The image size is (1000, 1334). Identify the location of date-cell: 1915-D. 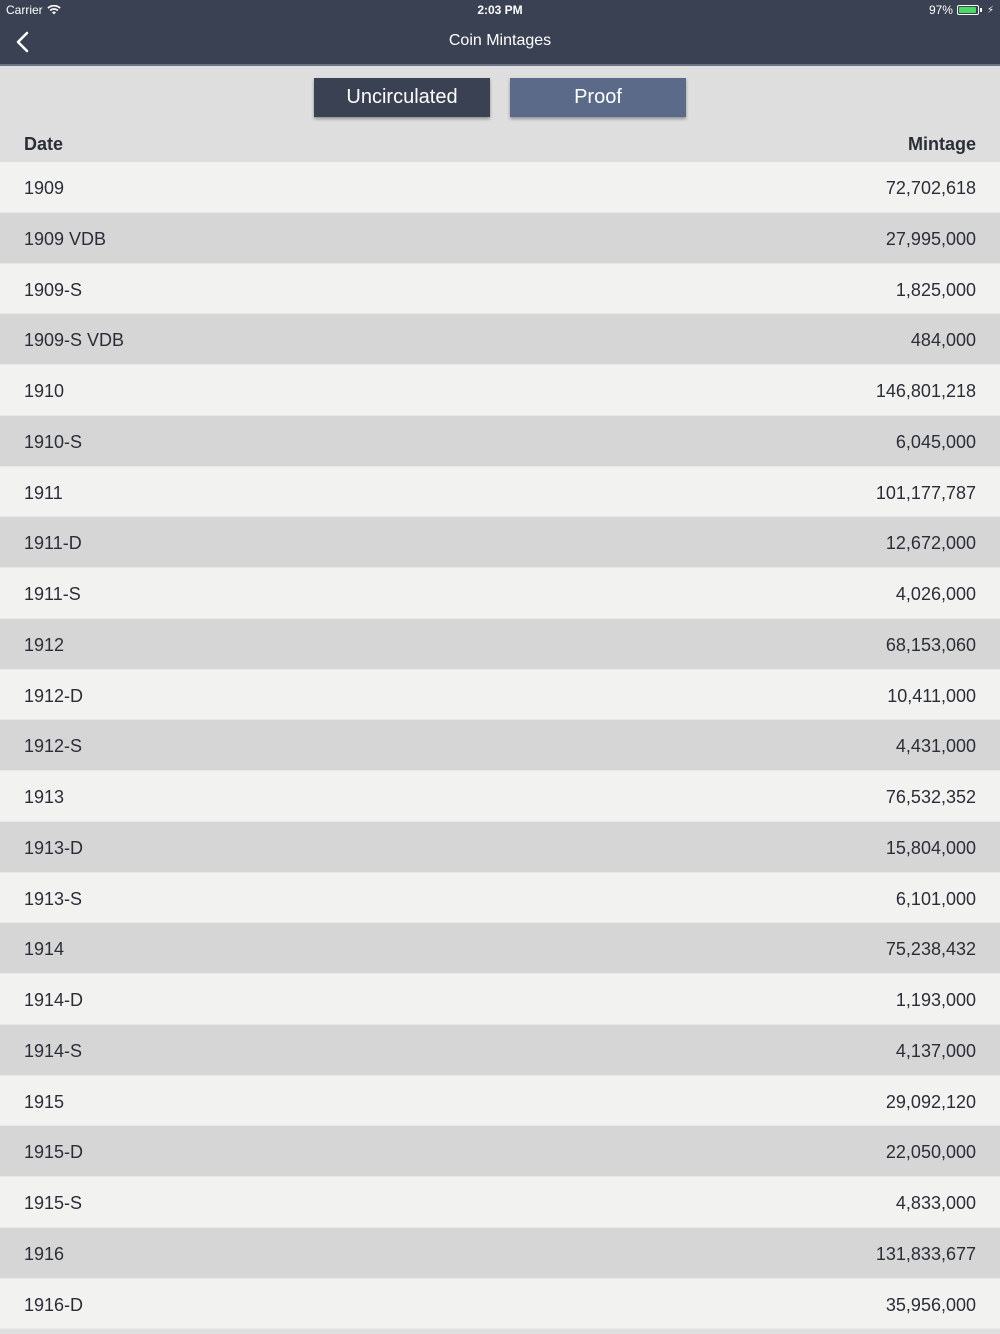
(54, 1152).